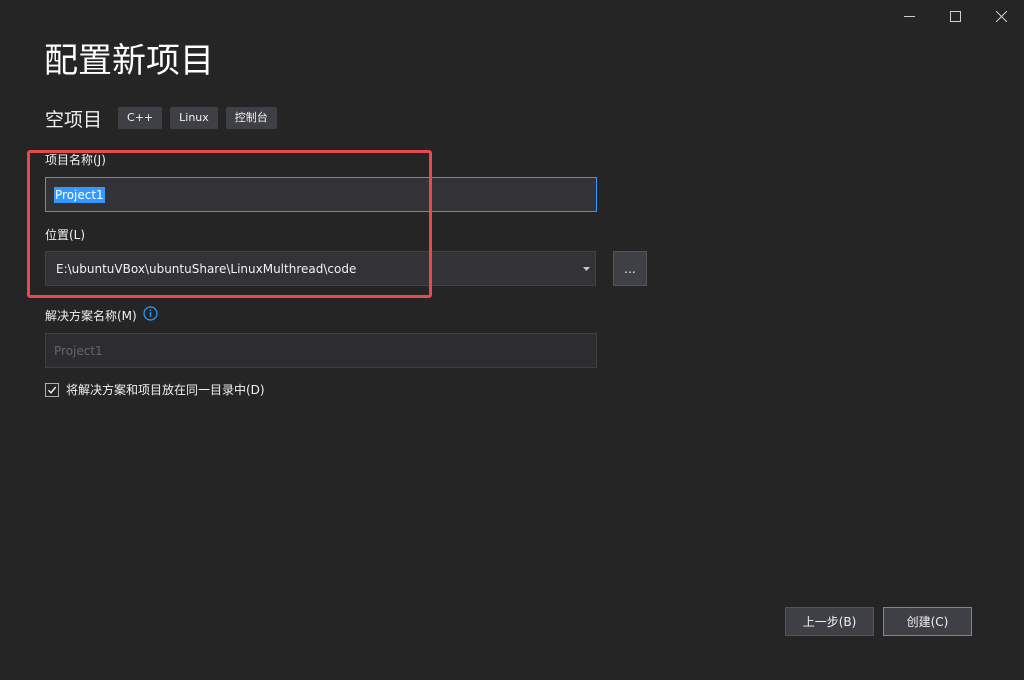  I want to click on solution-name-placeholder: Project1, so click(78, 350).